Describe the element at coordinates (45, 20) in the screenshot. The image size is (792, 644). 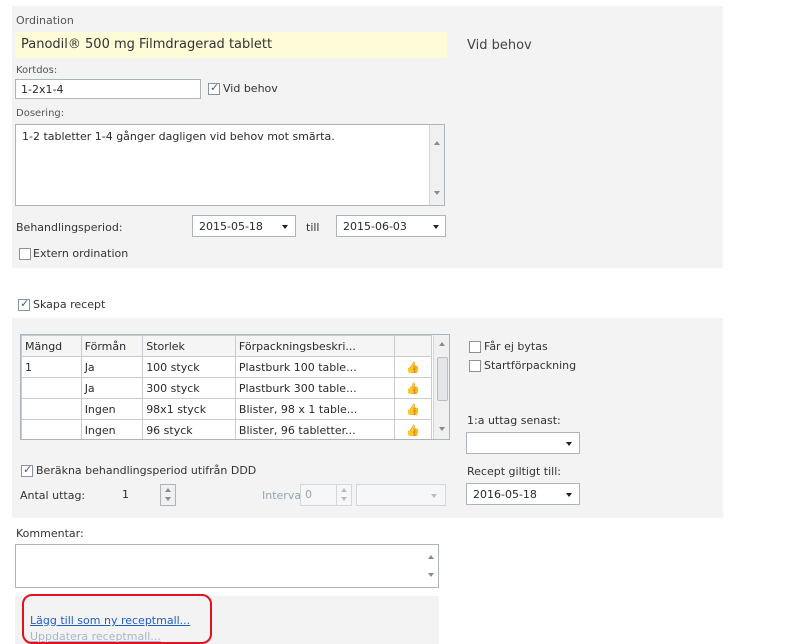
I see `ordination-section-label: Ordination` at that location.